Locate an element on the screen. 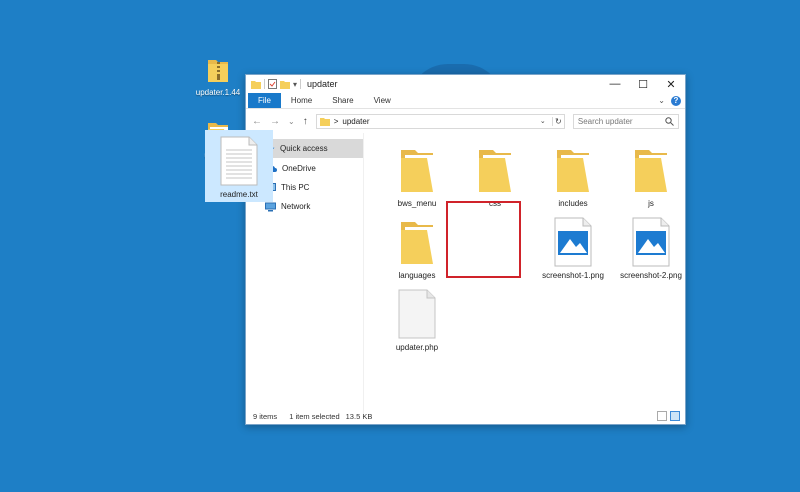  forward-arrow-icon: → is located at coordinates (275, 121).